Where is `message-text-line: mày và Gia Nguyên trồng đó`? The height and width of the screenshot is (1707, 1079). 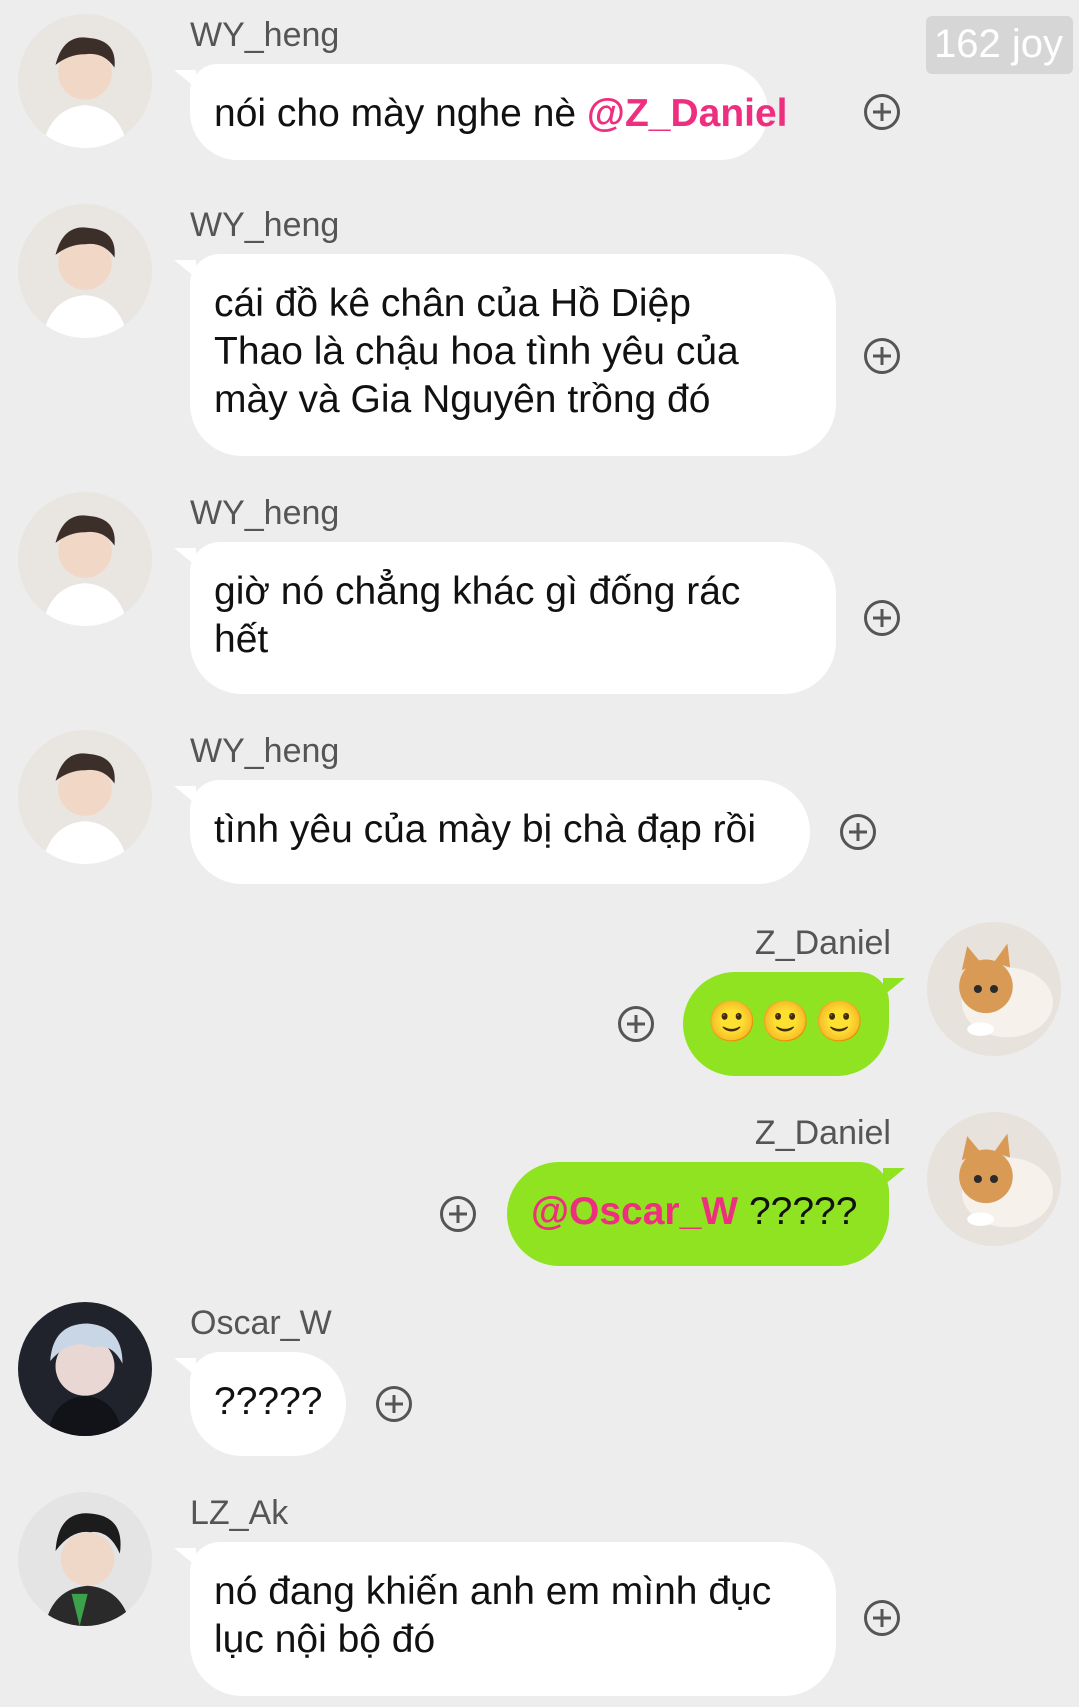
message-text-line: mày và Gia Nguyên trồng đó is located at coordinates (462, 399).